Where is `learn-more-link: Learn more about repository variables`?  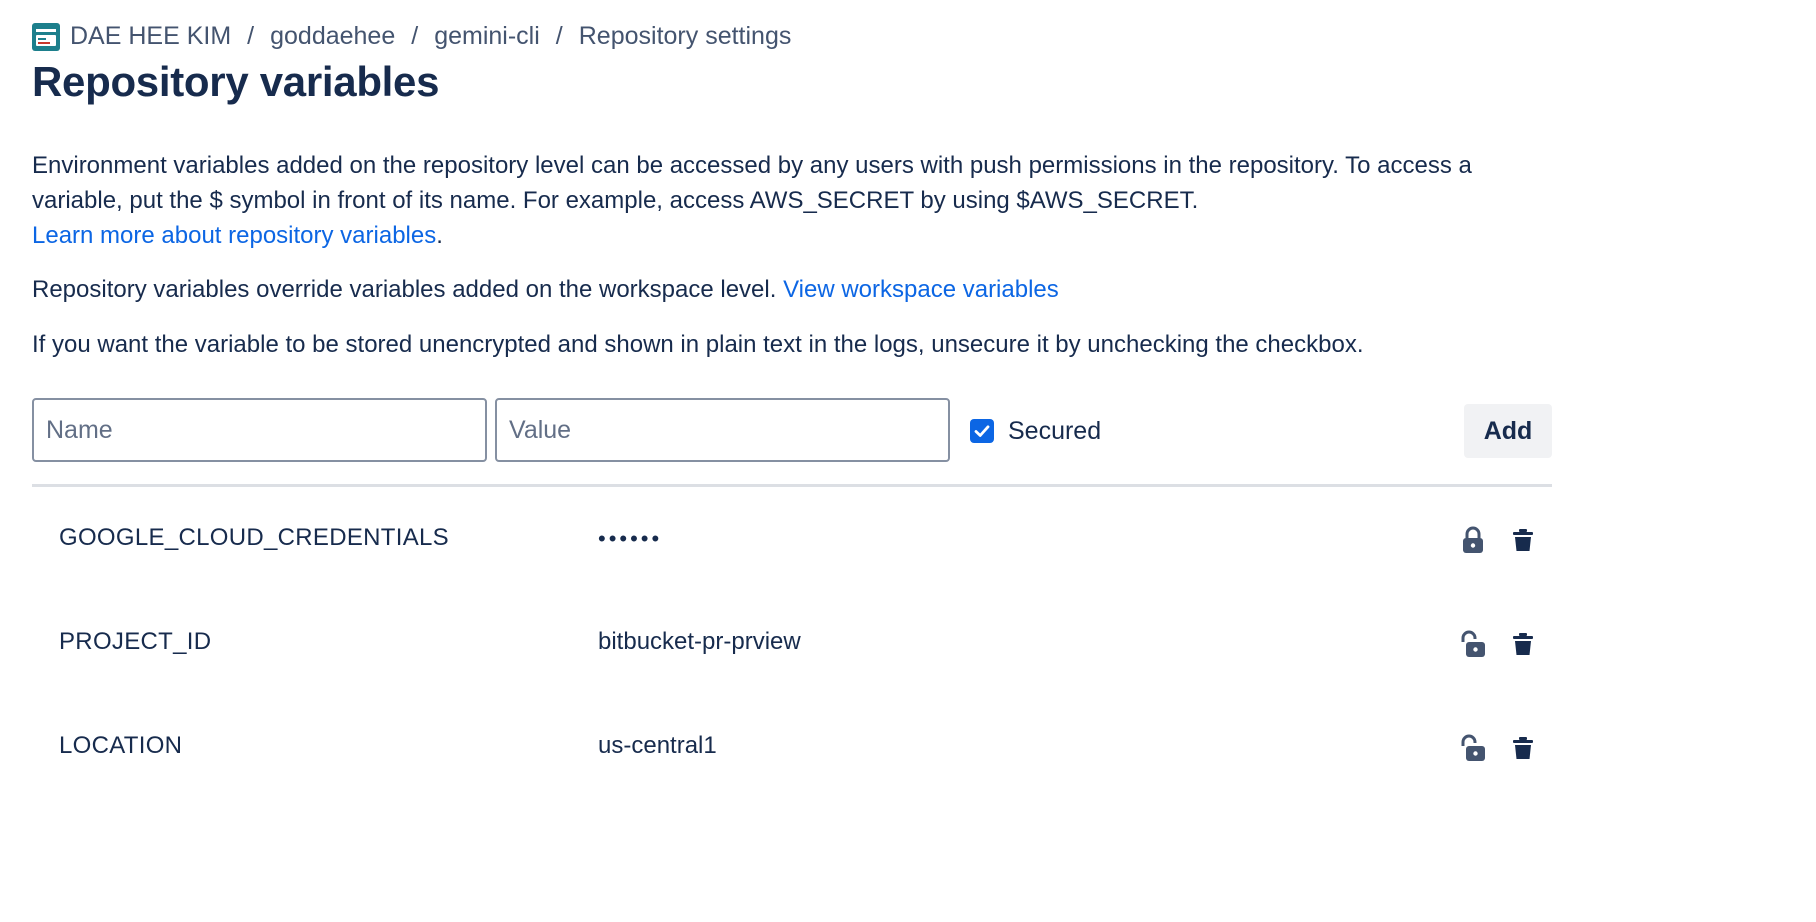
learn-more-link: Learn more about repository variables is located at coordinates (234, 235).